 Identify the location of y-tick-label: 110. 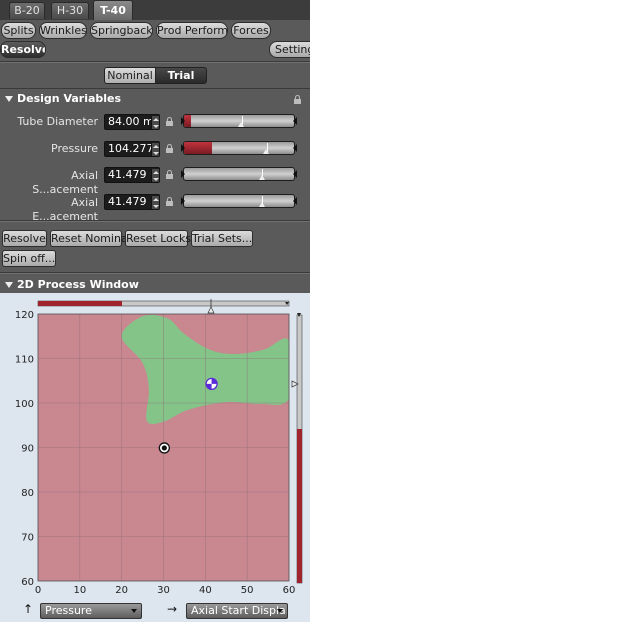
(24, 360).